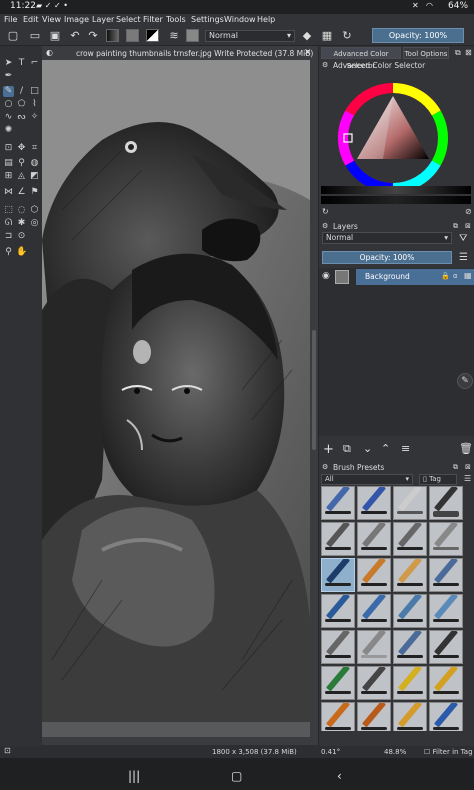 The image size is (474, 790). Describe the element at coordinates (396, 190) in the screenshot. I see `value-strip` at that location.